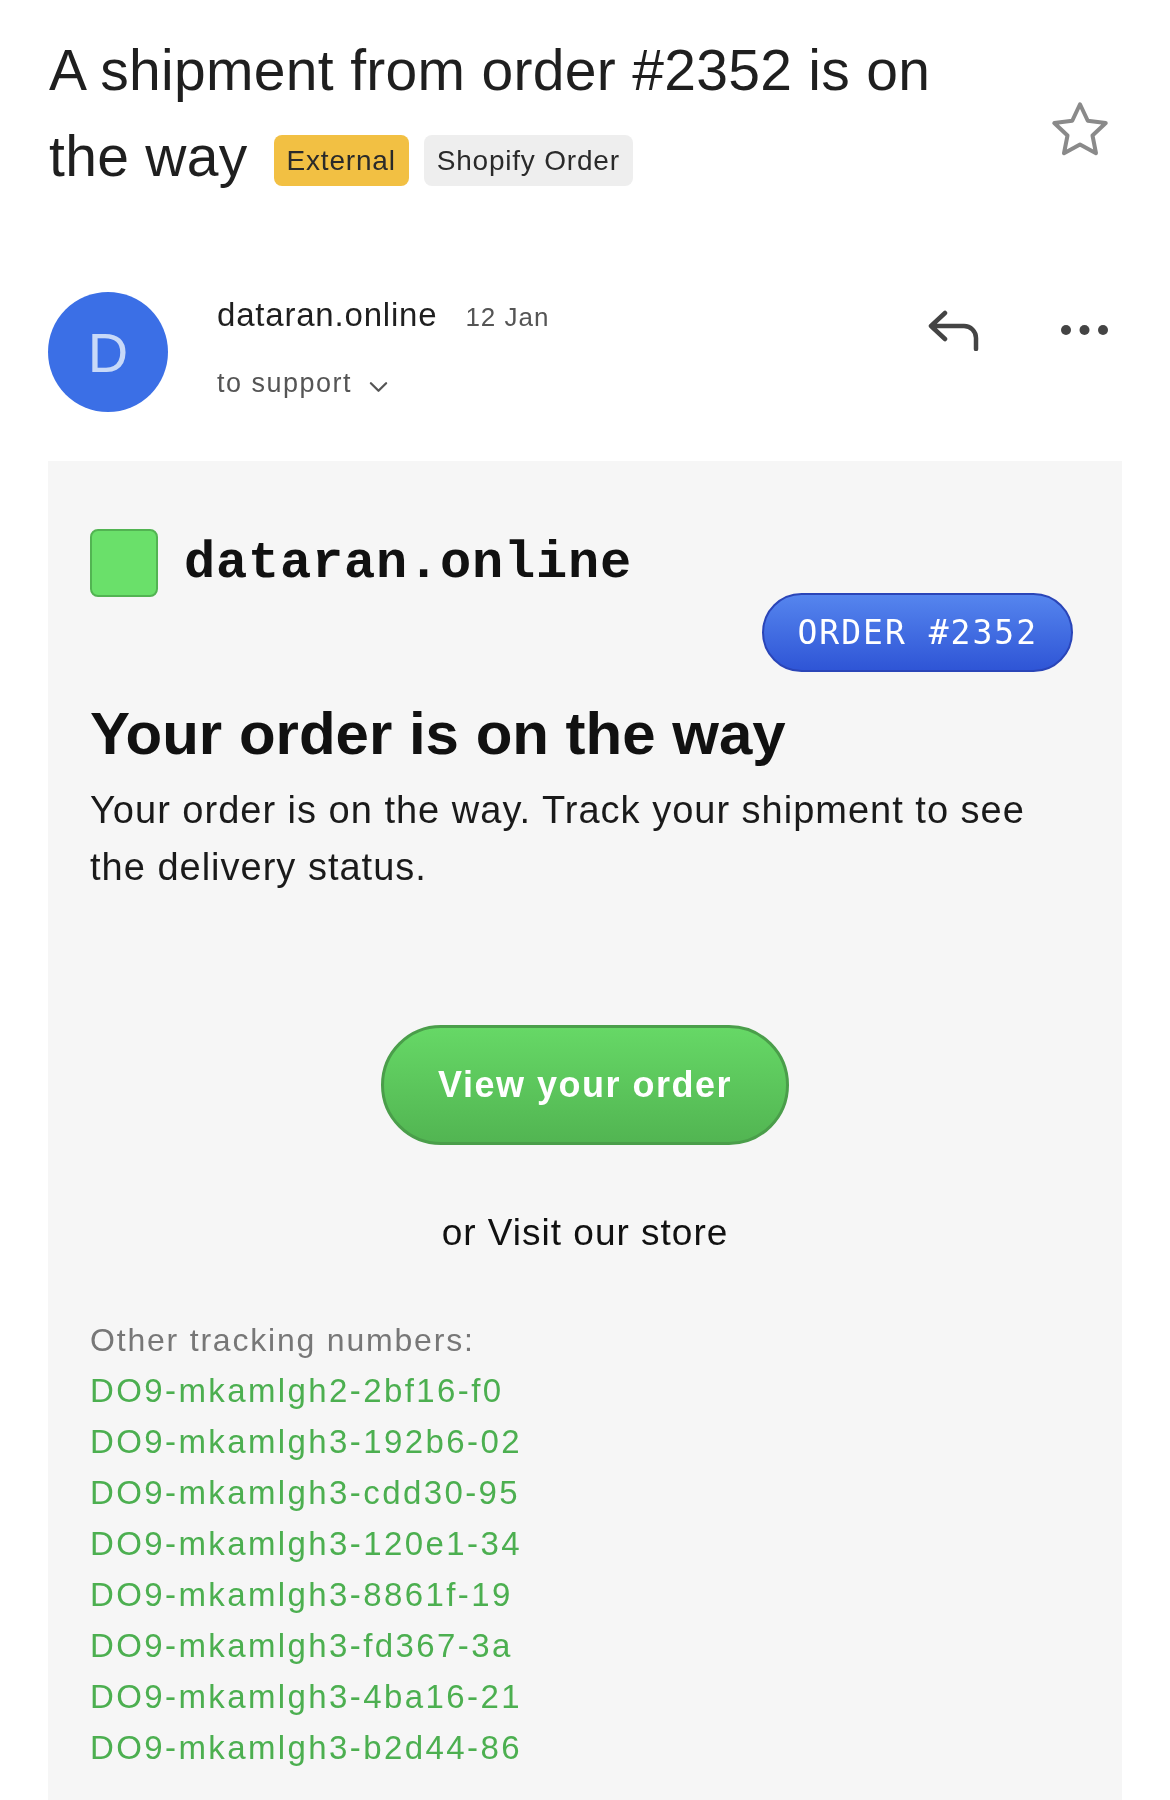 This screenshot has height=1800, width=1170. I want to click on chevron-down-icon, so click(379, 387).